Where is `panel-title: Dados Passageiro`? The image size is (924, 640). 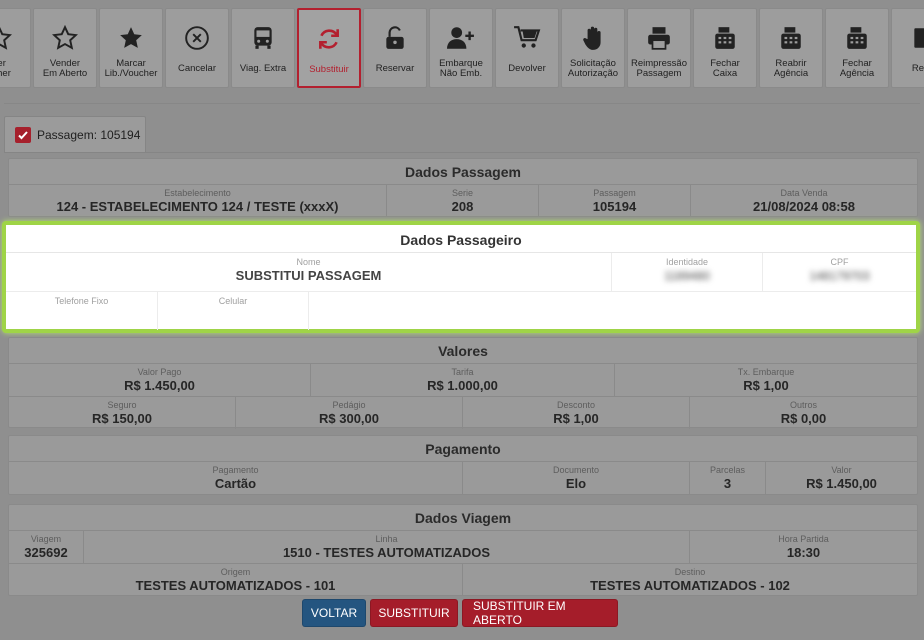
panel-title: Dados Passageiro is located at coordinates (461, 239).